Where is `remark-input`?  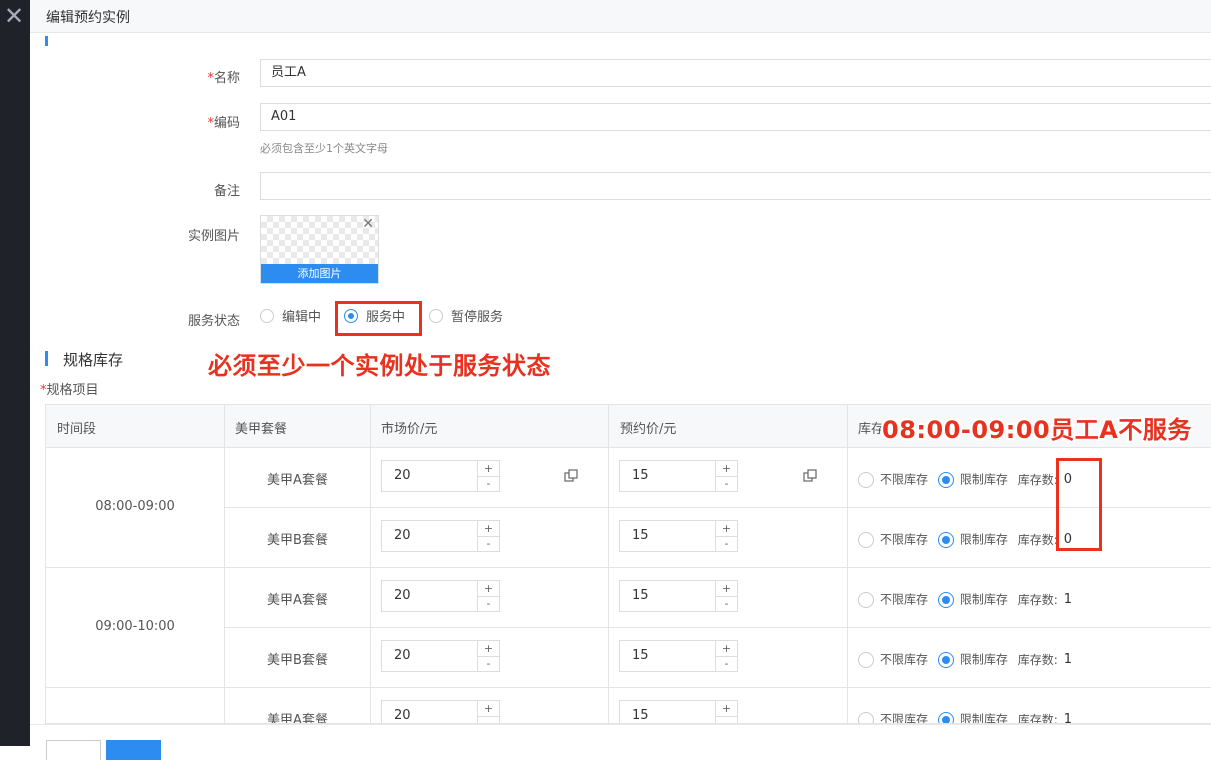
remark-input is located at coordinates (735, 186).